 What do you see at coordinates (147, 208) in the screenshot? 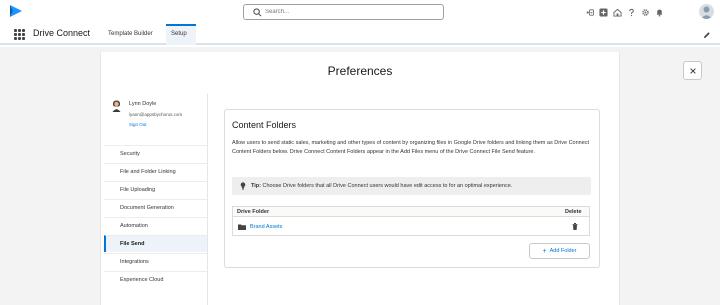
I see `sidebar-item-label: Document Generation` at bounding box center [147, 208].